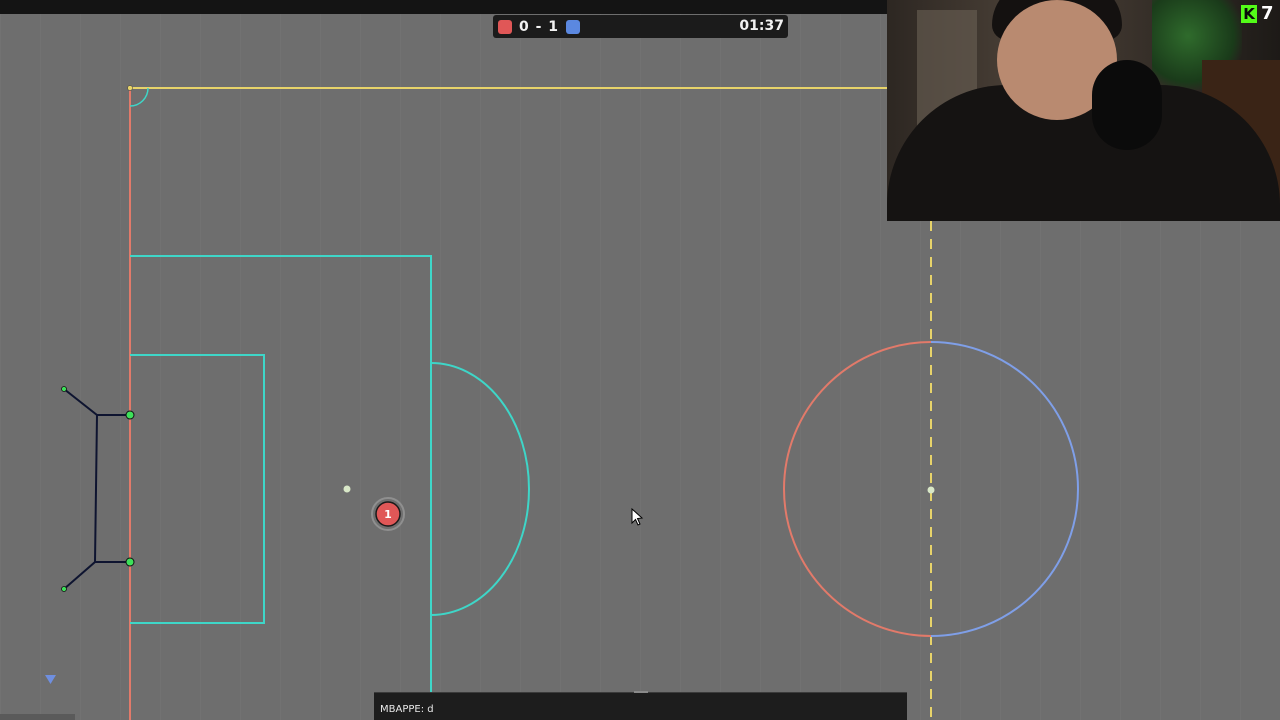 The image size is (1280, 720). Describe the element at coordinates (539, 26) in the screenshot. I see `score-text: 0 - 1` at that location.